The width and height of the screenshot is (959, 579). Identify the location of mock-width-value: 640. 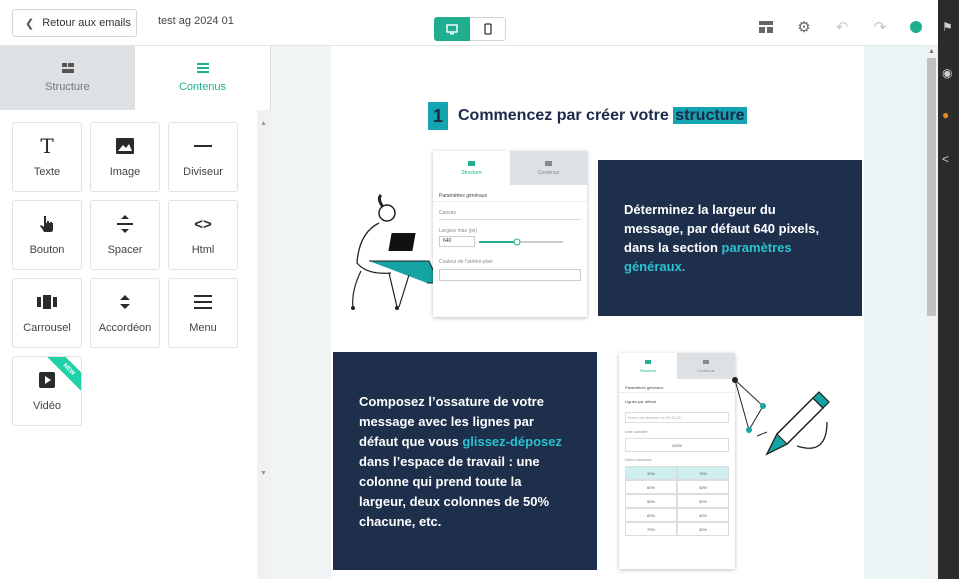
(457, 241).